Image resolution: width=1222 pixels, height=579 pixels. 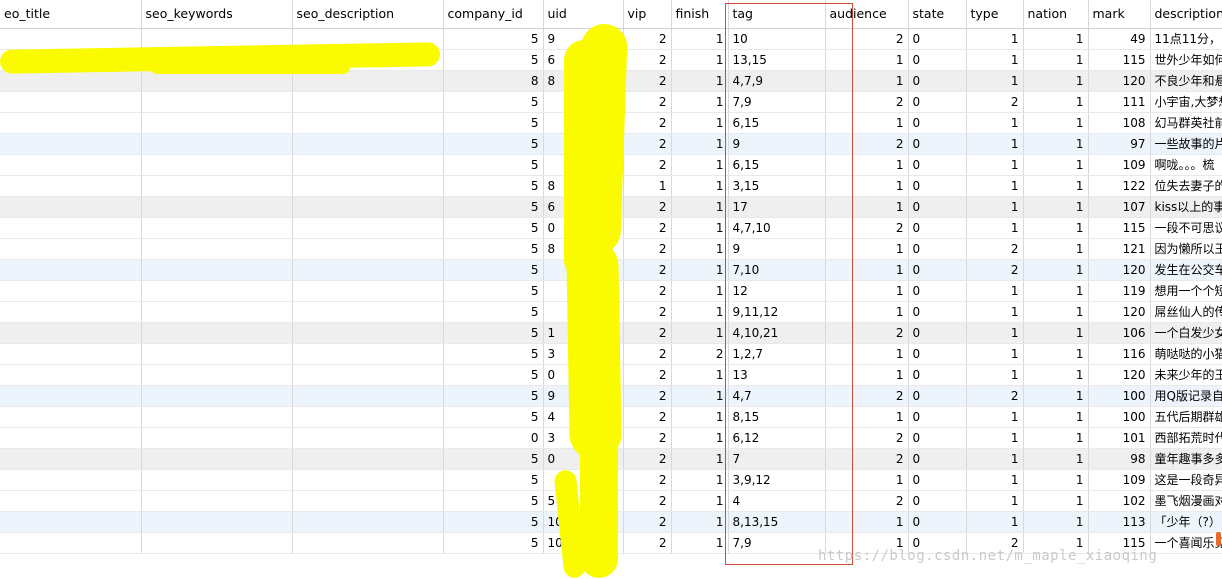 What do you see at coordinates (1186, 375) in the screenshot?
I see `cell-description: 未来少年的王` at bounding box center [1186, 375].